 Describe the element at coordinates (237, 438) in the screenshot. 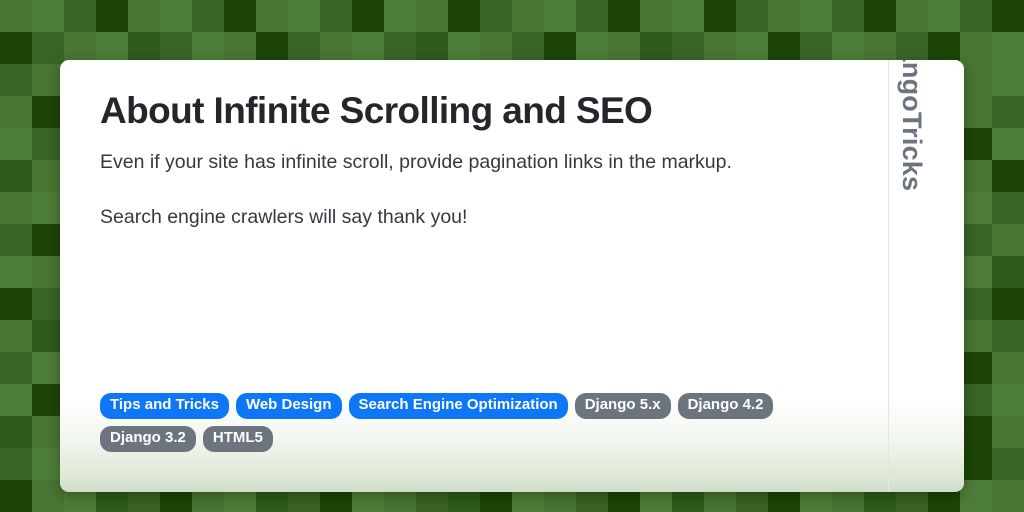

I see `tag-chip: HTML5` at that location.